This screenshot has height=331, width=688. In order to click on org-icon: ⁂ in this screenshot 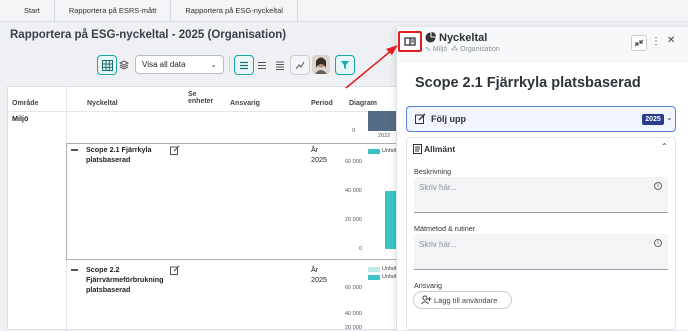, I will do `click(455, 49)`.